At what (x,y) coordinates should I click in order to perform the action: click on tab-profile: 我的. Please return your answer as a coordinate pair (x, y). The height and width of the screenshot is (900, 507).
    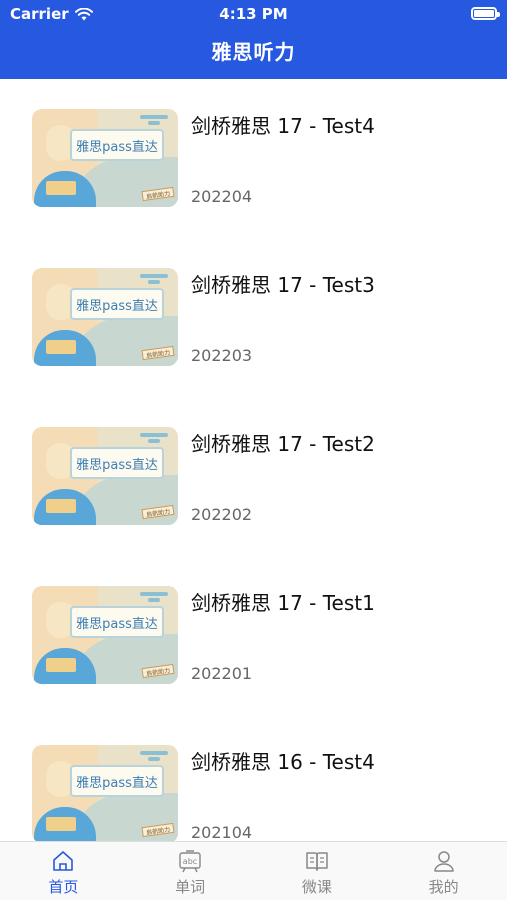
    Looking at the image, I should click on (443, 871).